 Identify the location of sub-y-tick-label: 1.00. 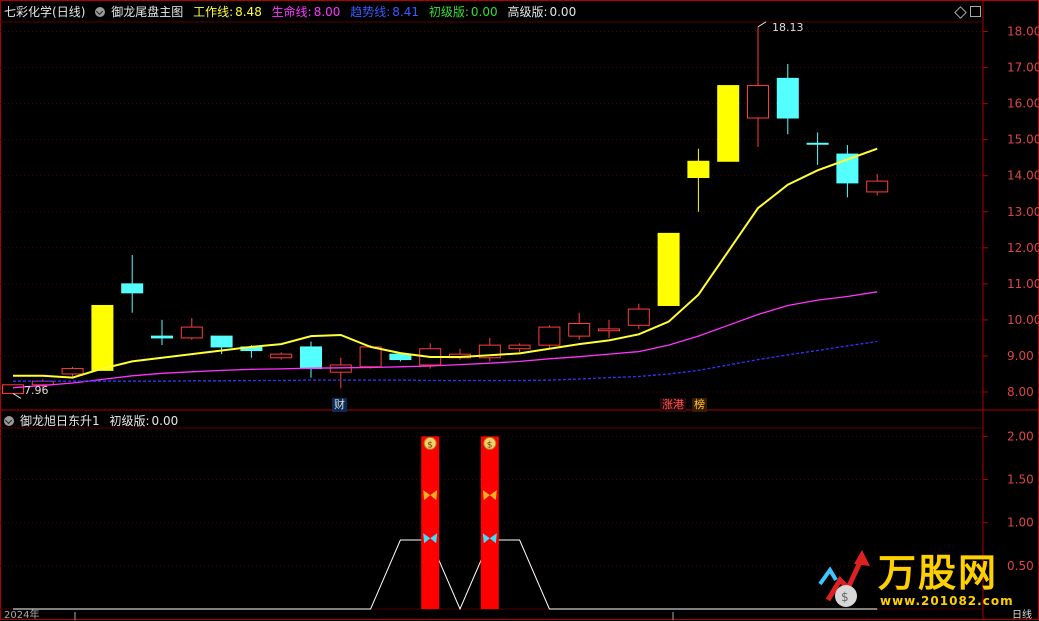
(1020, 523).